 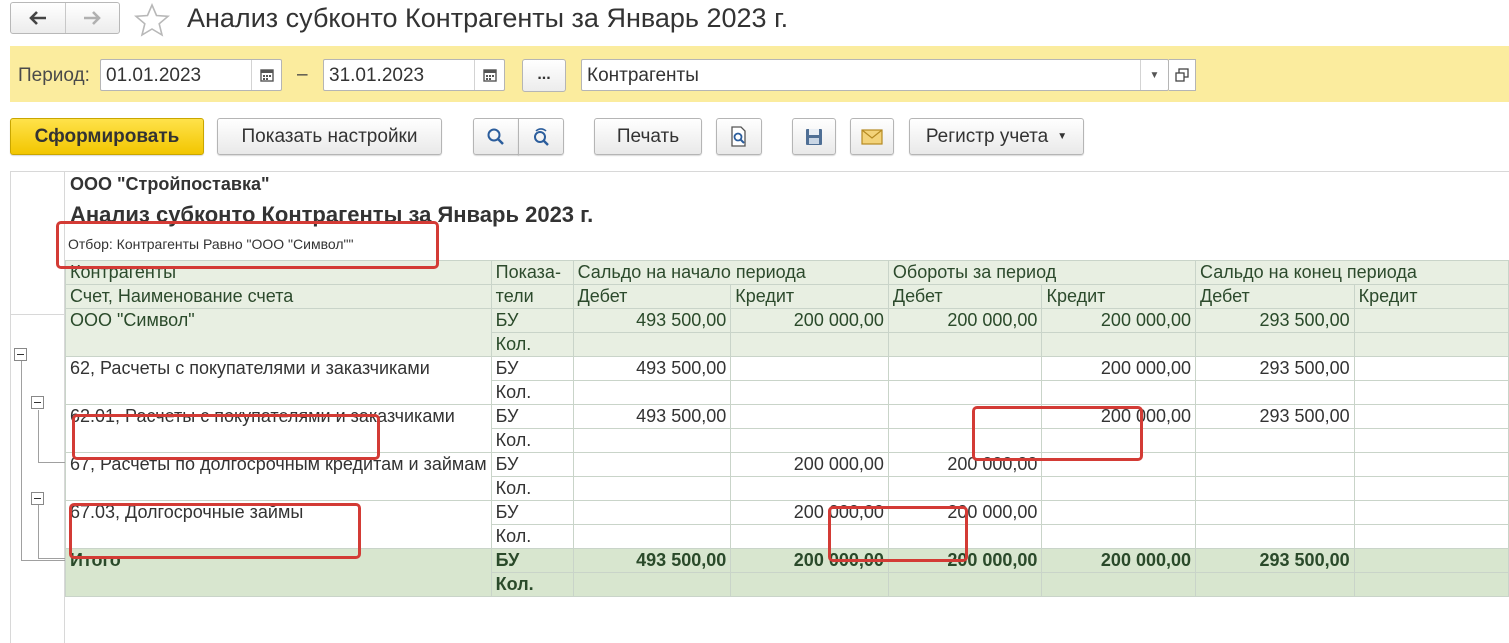 I want to click on print-preview-button, so click(x=739, y=136).